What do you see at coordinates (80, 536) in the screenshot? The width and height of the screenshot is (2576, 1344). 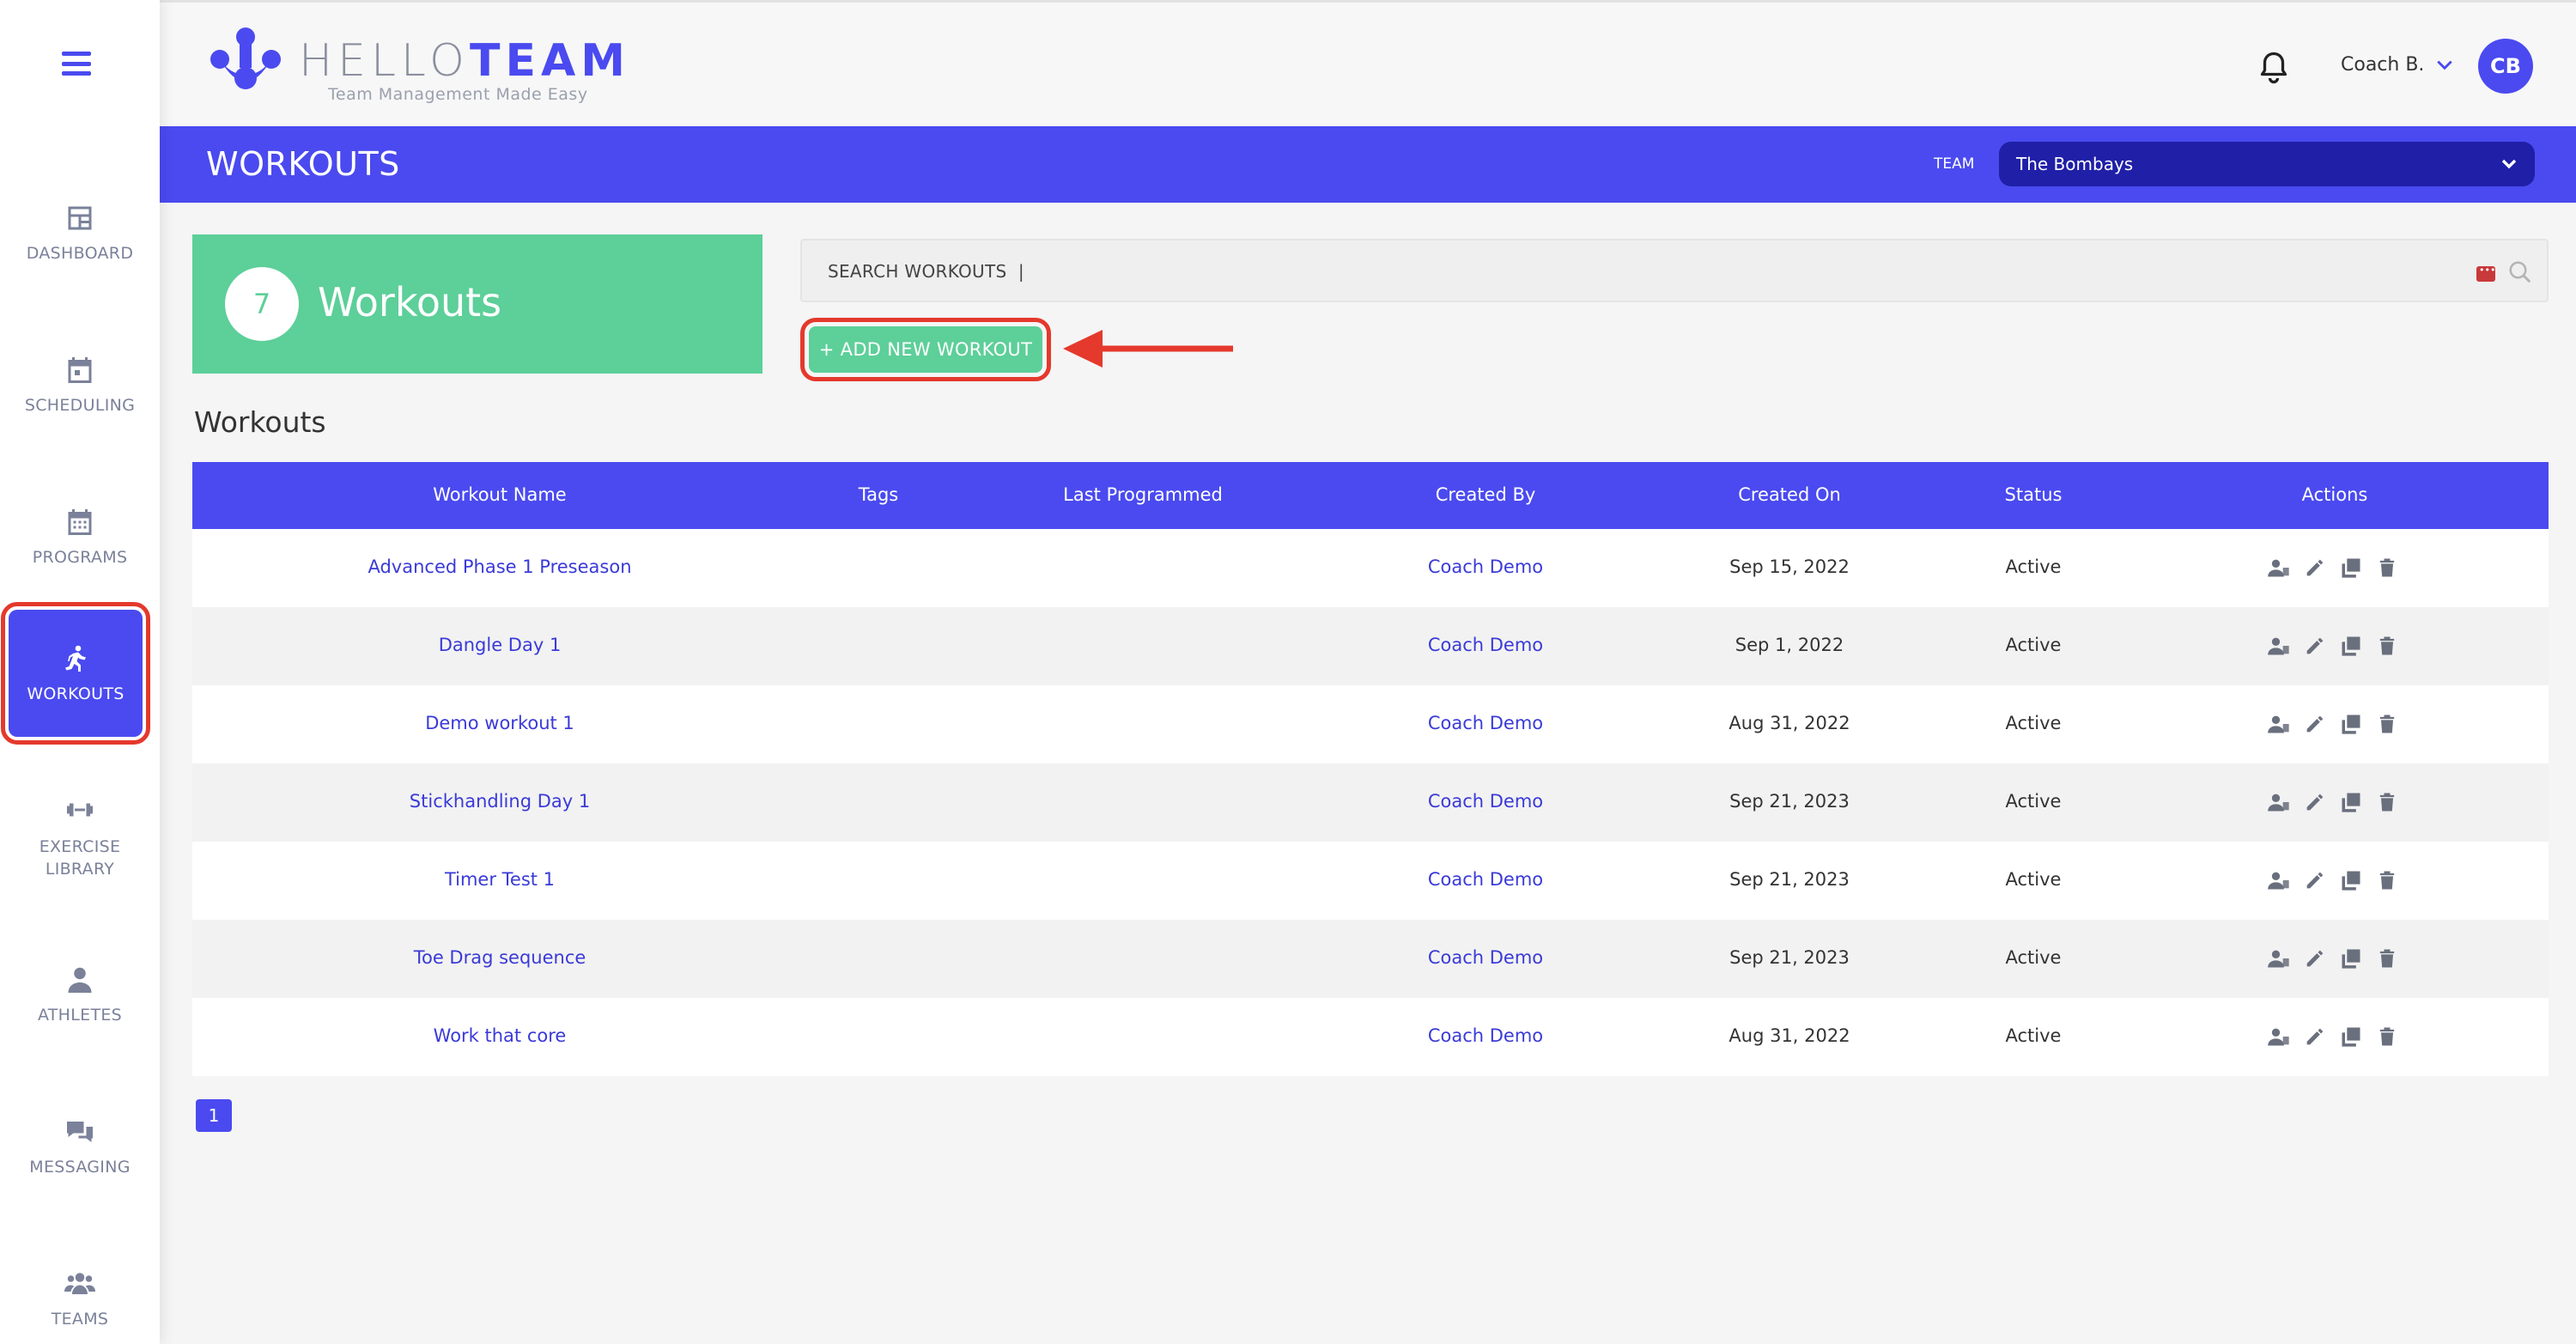 I see `sidebar-item-programs: PROGRAMS` at bounding box center [80, 536].